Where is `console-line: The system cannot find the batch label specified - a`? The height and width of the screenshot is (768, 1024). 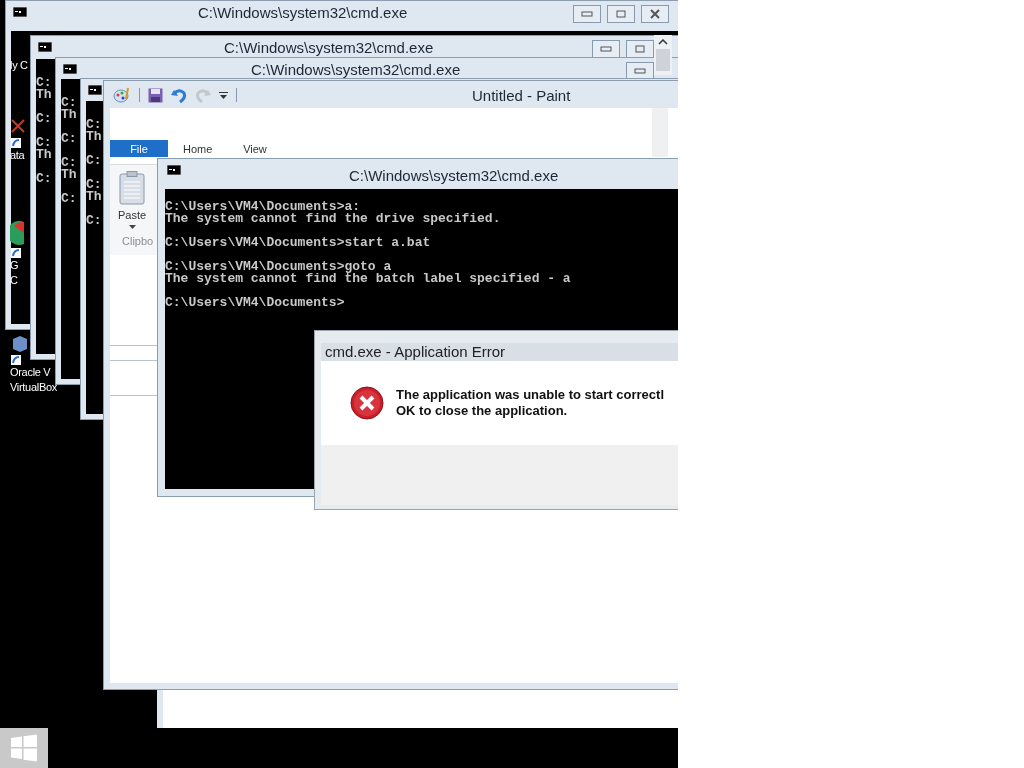 console-line: The system cannot find the batch label specified - a is located at coordinates (368, 279).